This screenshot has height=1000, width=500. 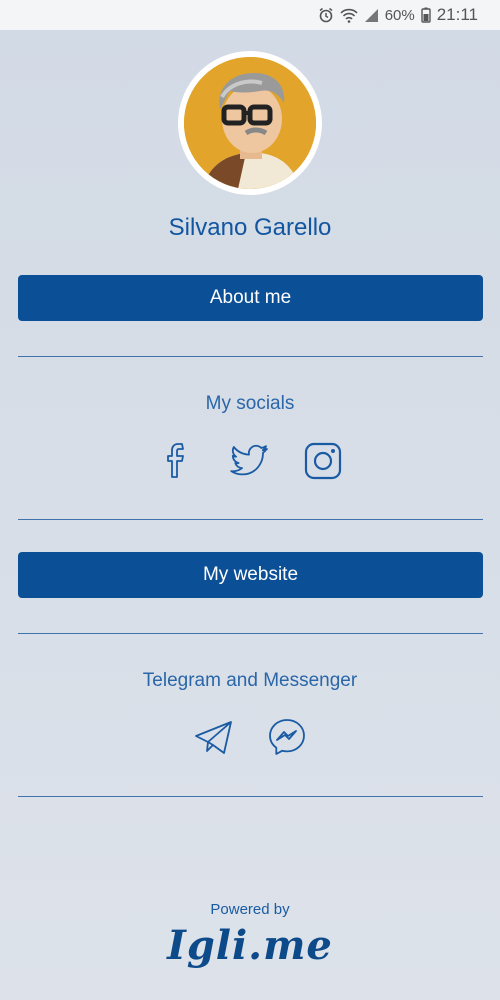 I want to click on alarm-icon, so click(x=326, y=15).